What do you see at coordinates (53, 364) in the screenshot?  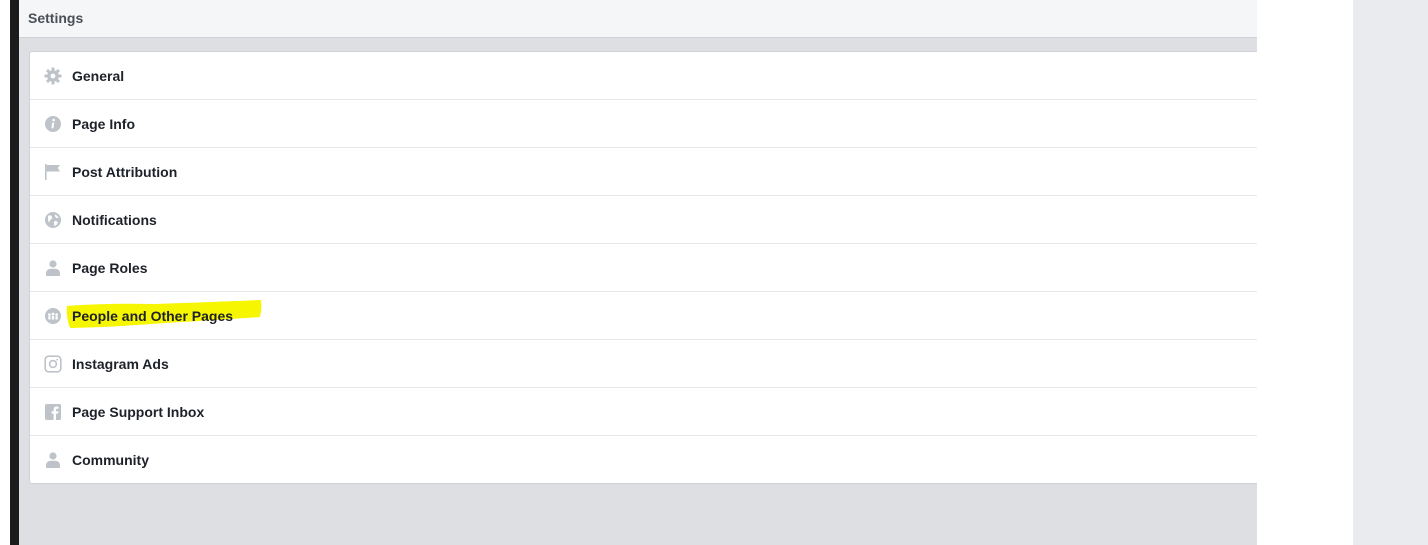 I see `instagram-icon` at bounding box center [53, 364].